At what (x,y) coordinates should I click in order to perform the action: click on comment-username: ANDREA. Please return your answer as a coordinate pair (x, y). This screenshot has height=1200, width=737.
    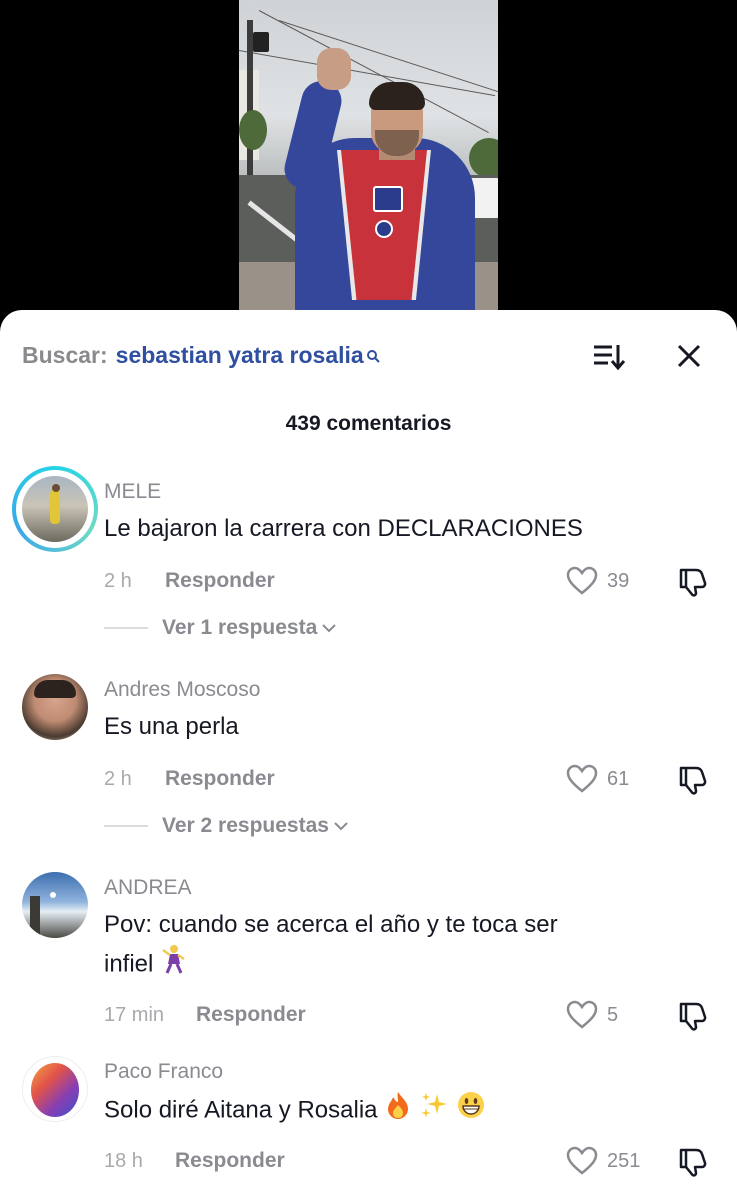
    Looking at the image, I should click on (148, 888).